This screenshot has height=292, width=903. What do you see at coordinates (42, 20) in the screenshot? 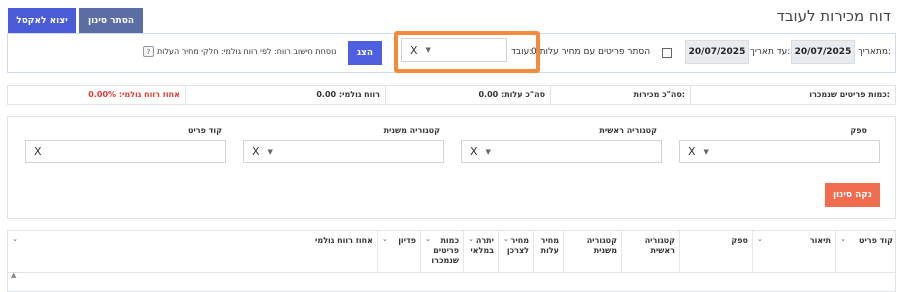
I see `export-excel-button: יצוא לאקסל` at bounding box center [42, 20].